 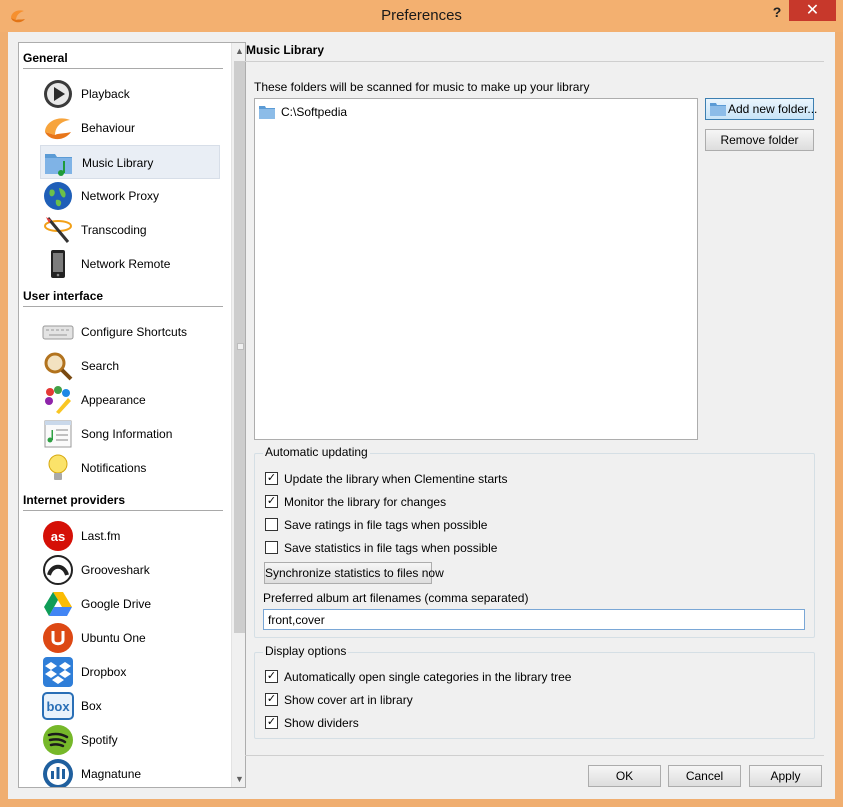 I want to click on page-title: Music Library, so click(x=285, y=50).